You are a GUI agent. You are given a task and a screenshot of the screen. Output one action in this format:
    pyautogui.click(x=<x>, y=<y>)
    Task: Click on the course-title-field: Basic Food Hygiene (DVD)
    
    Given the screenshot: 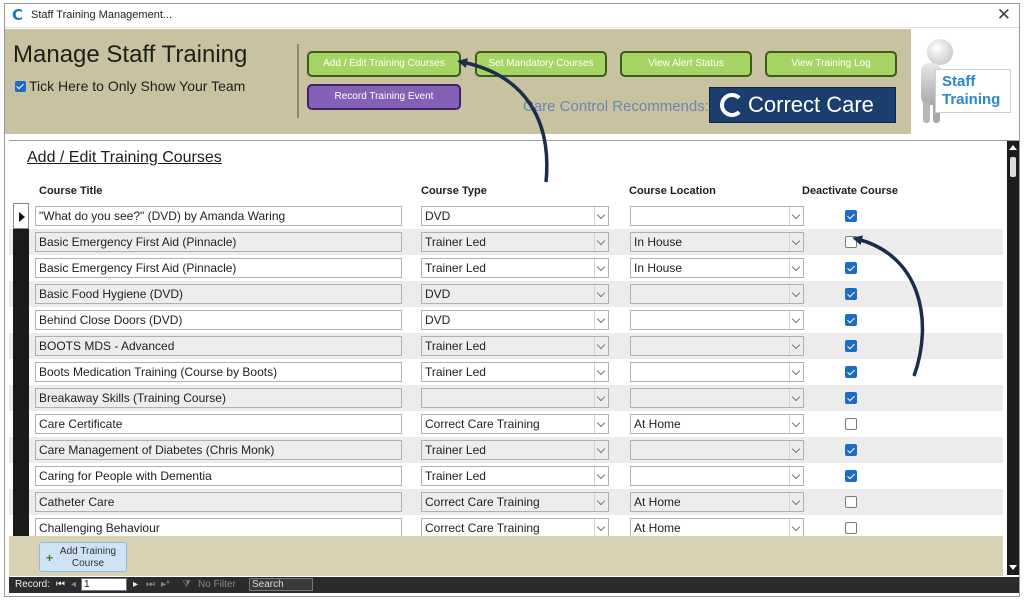 What is the action you would take?
    pyautogui.click(x=218, y=294)
    